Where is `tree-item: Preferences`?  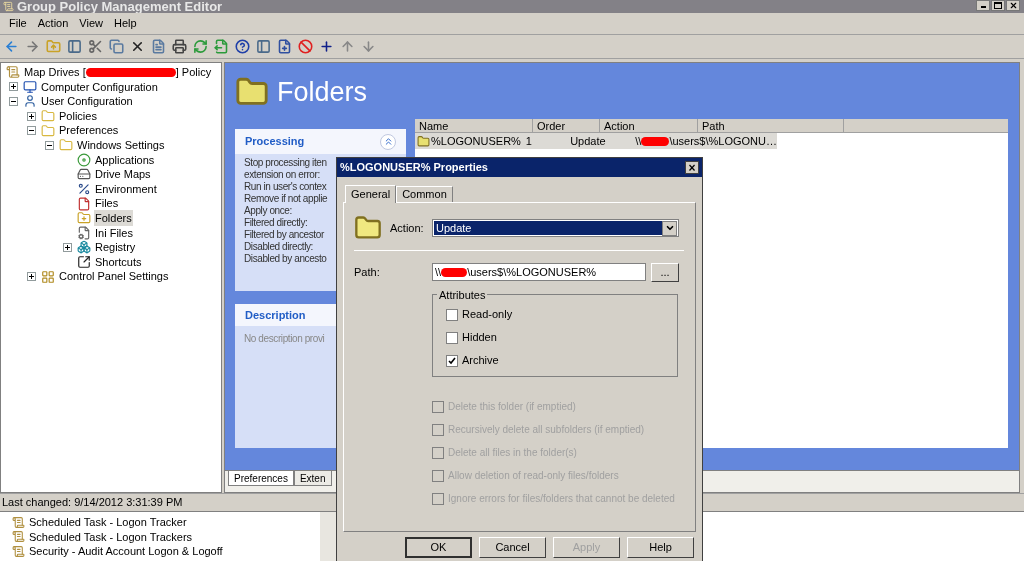 tree-item: Preferences is located at coordinates (89, 130).